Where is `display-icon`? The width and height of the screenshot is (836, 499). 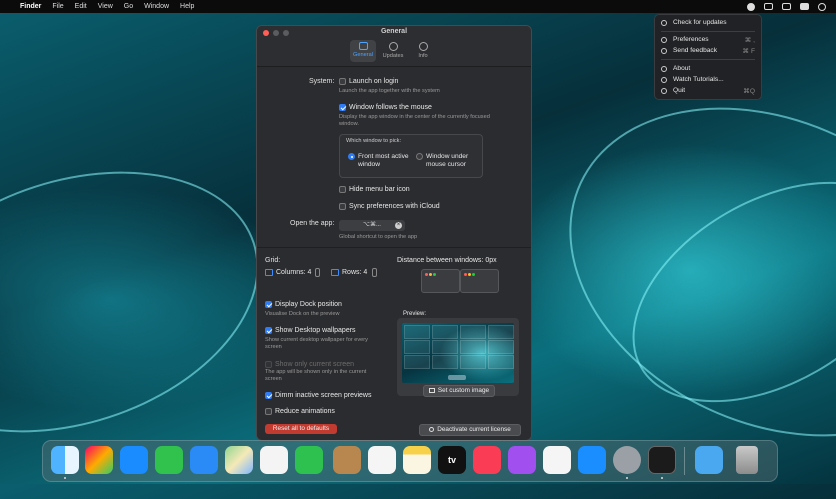
display-icon is located at coordinates (768, 6).